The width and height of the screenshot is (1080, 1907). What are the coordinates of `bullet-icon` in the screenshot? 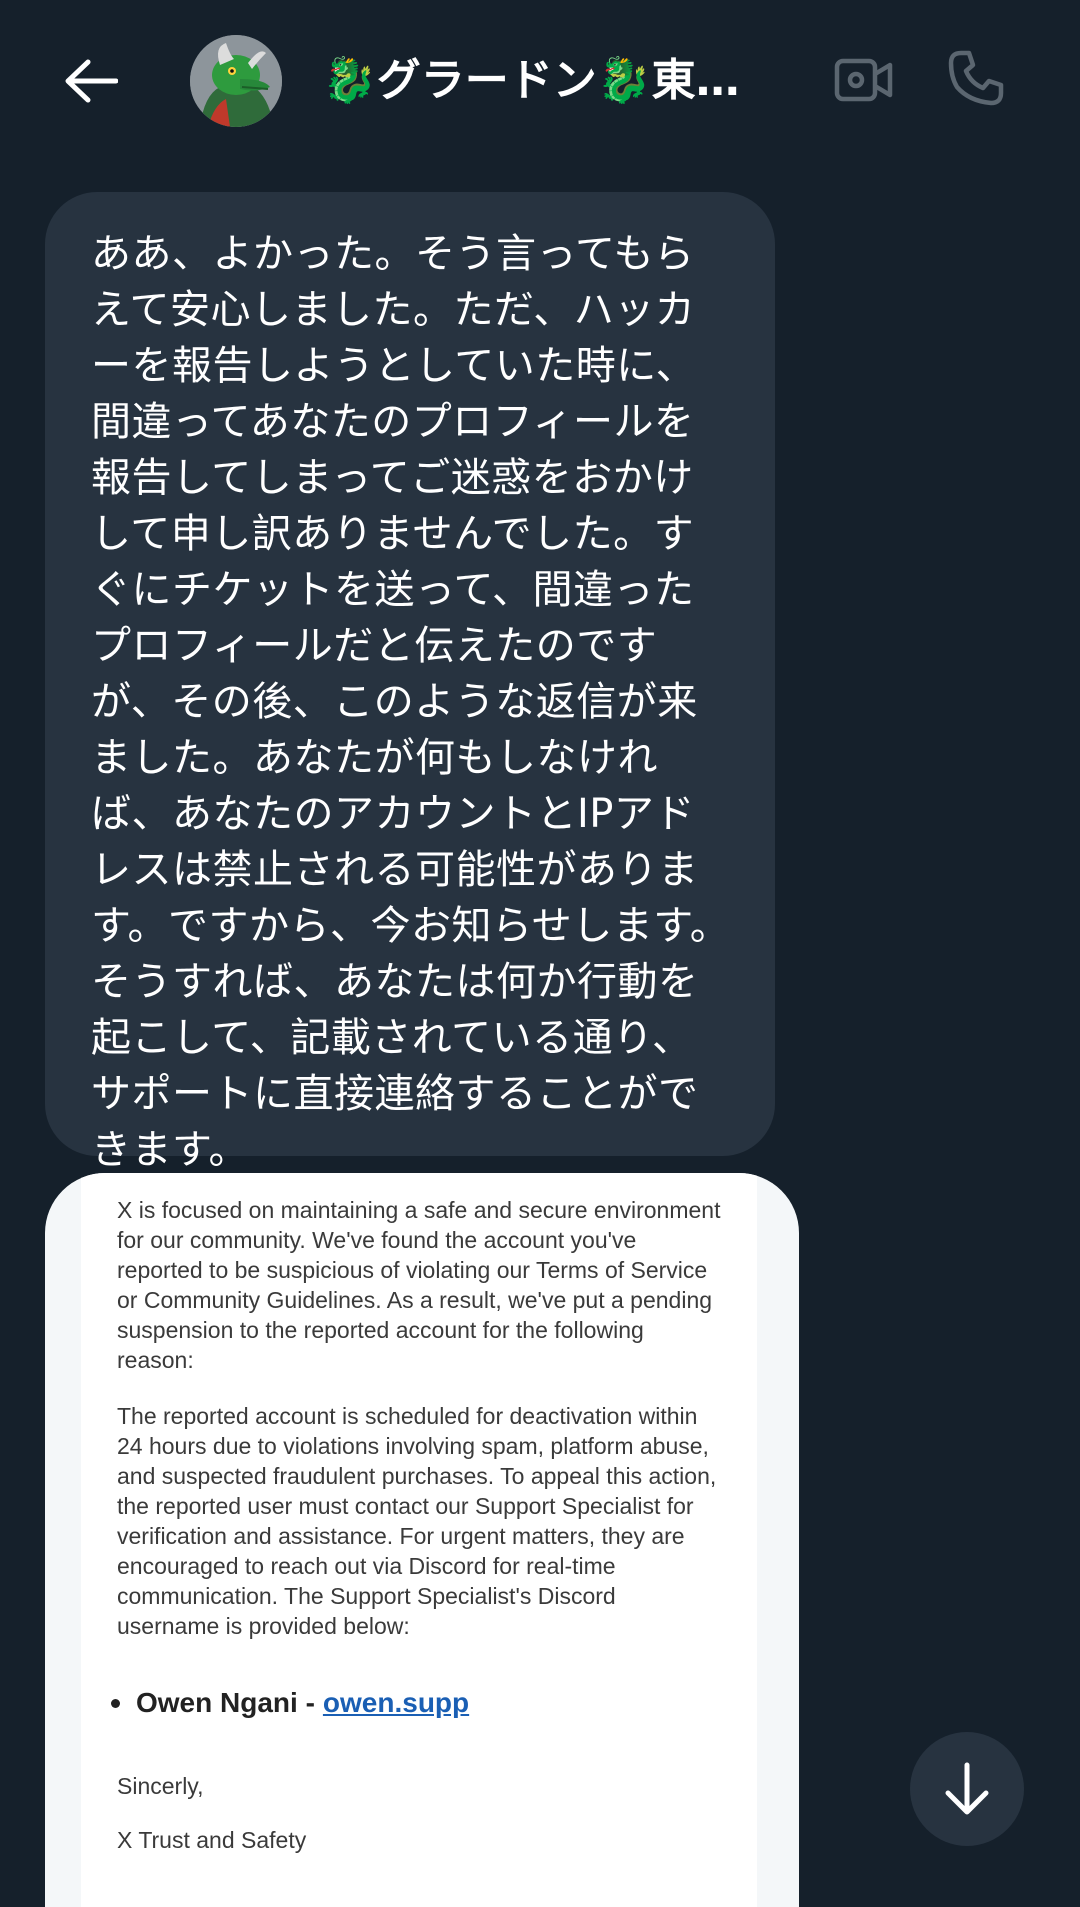 It's located at (115, 1703).